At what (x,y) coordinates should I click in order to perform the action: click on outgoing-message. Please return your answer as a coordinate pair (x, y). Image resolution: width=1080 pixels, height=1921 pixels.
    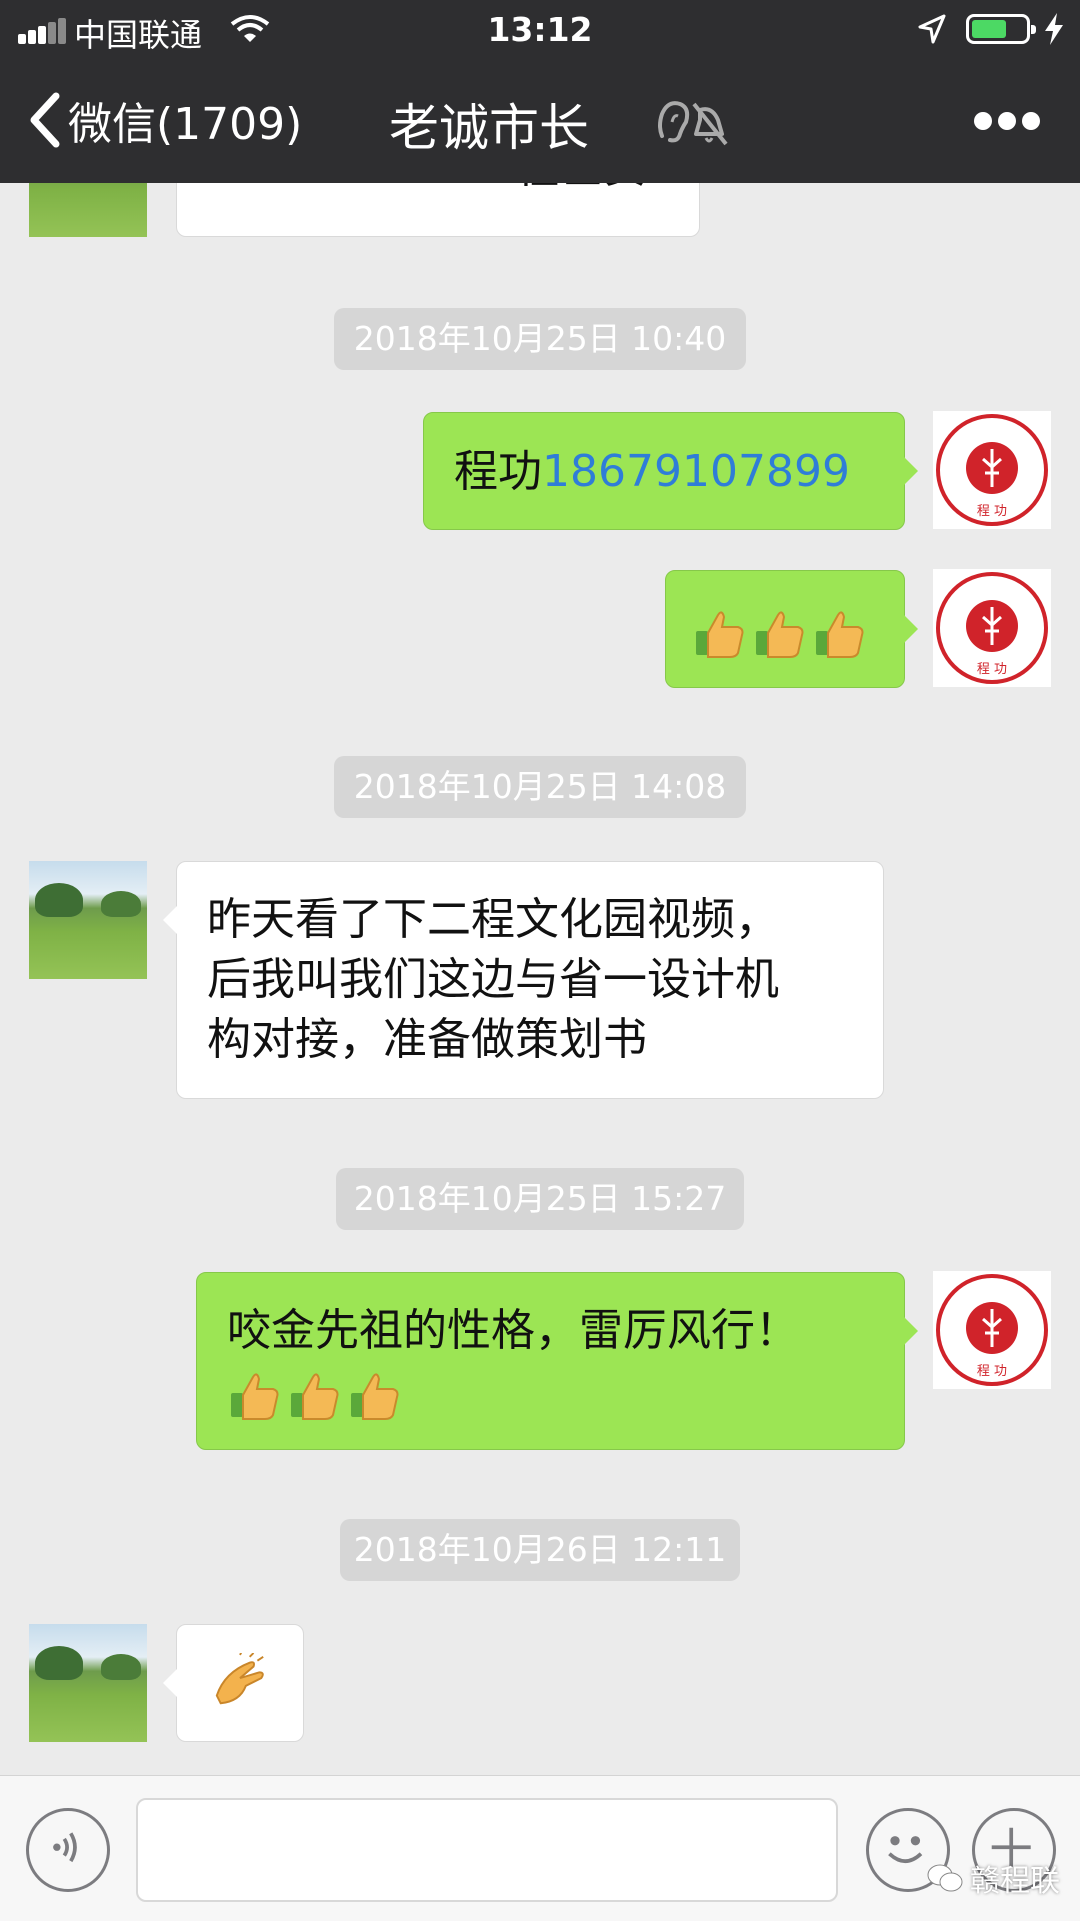
    Looking at the image, I should click on (791, 629).